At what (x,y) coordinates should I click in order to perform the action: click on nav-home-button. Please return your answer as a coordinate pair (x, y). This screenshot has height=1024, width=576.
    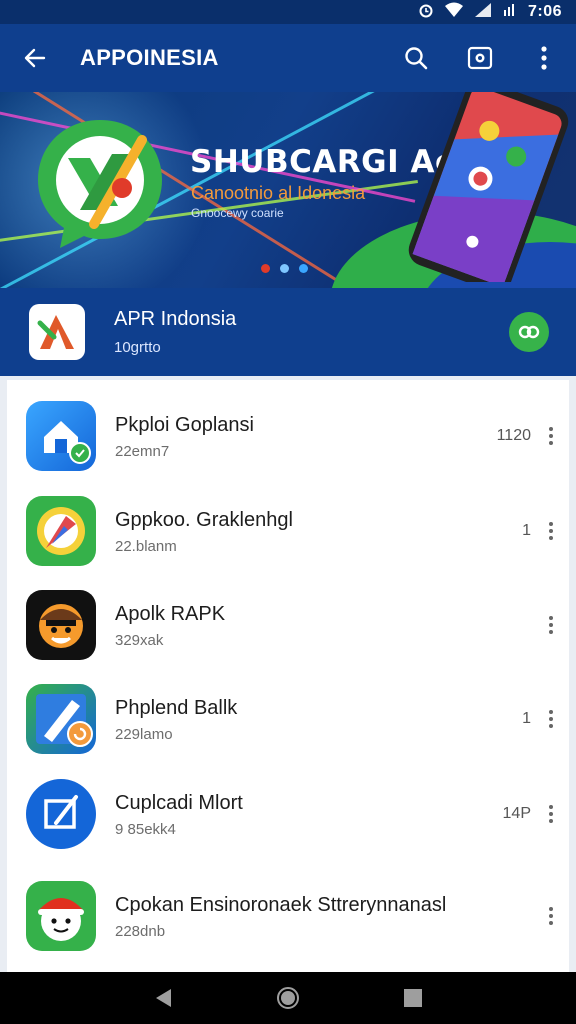
    Looking at the image, I should click on (288, 998).